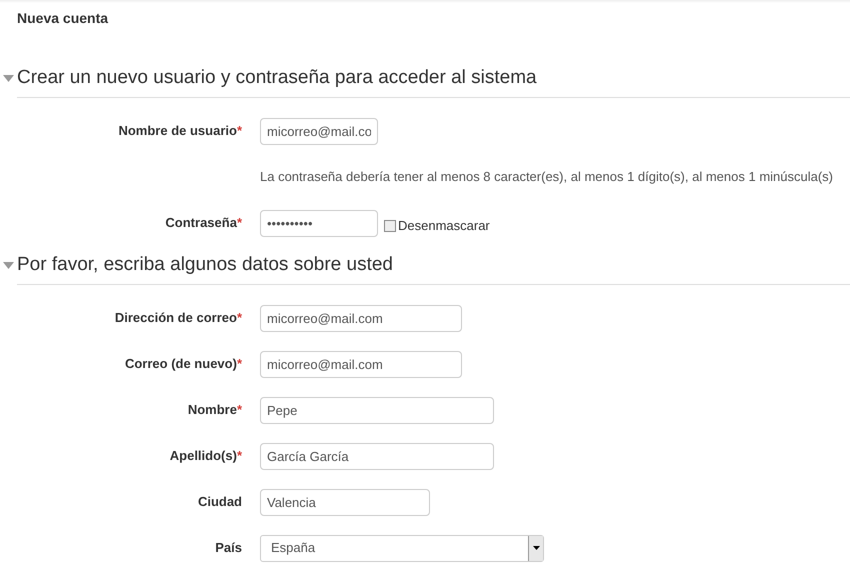 Image resolution: width=850 pixels, height=572 pixels. I want to click on section-heading: Crear un nuevo usuario y contraseña para acceder al sistema, so click(277, 78).